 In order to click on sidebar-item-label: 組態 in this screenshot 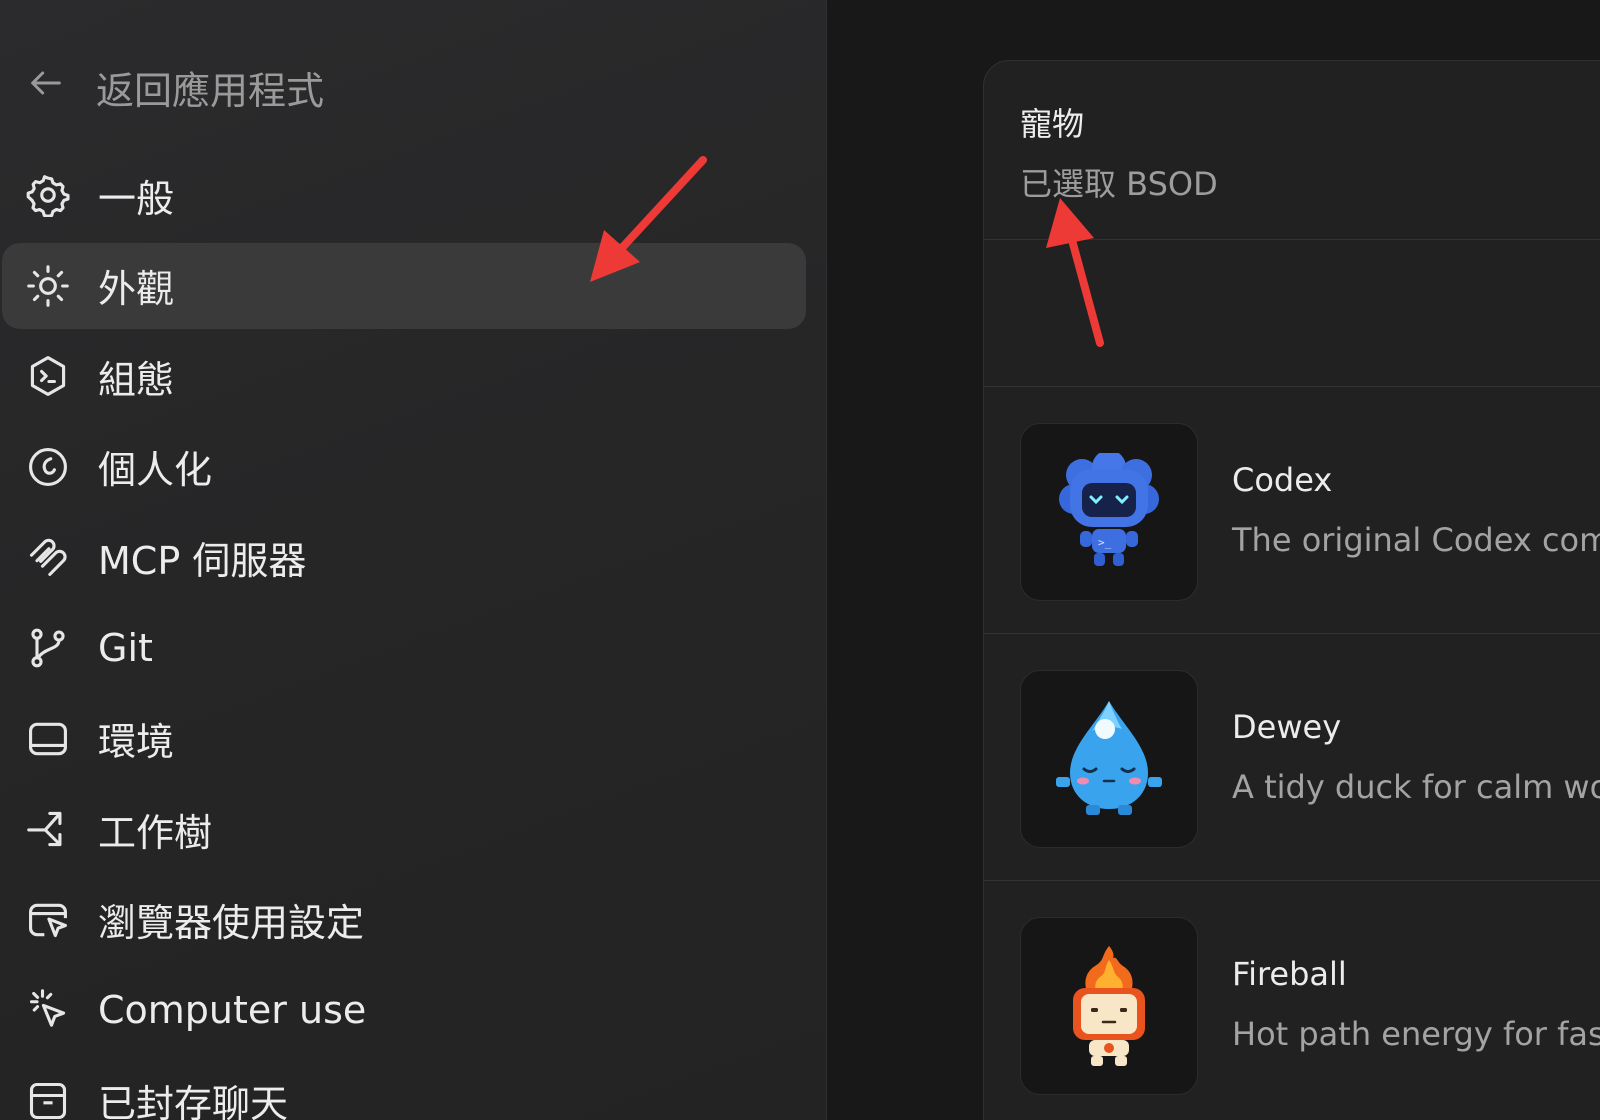, I will do `click(136, 379)`.